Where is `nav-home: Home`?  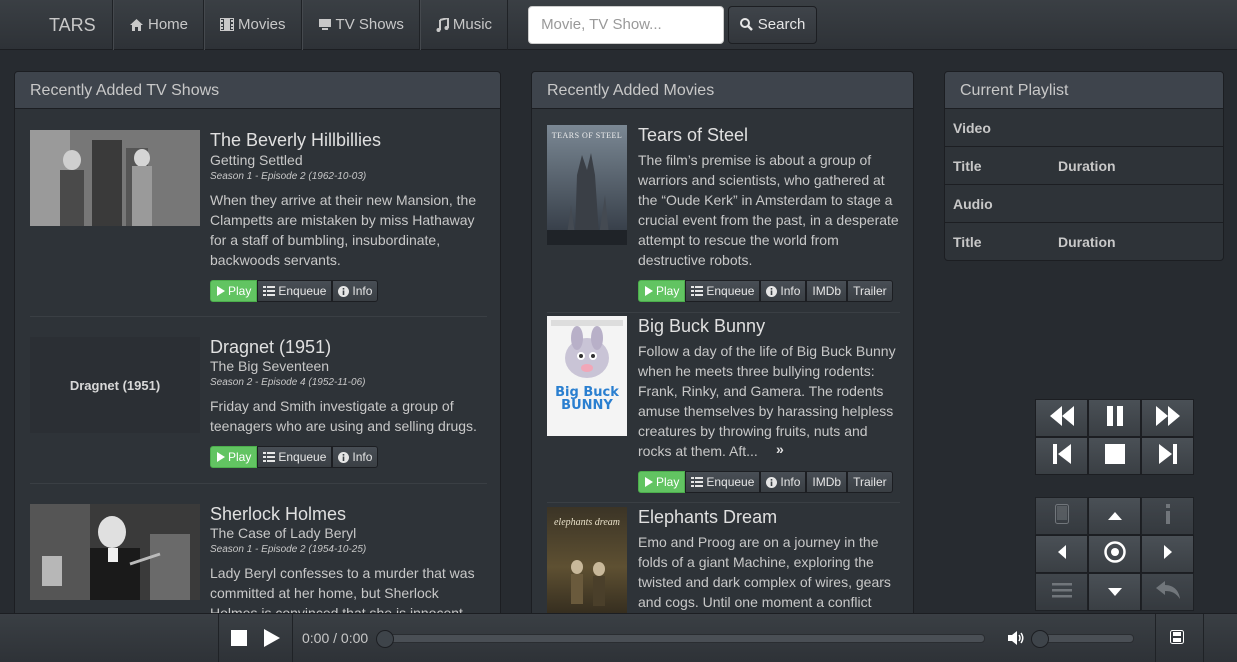 nav-home: Home is located at coordinates (159, 25).